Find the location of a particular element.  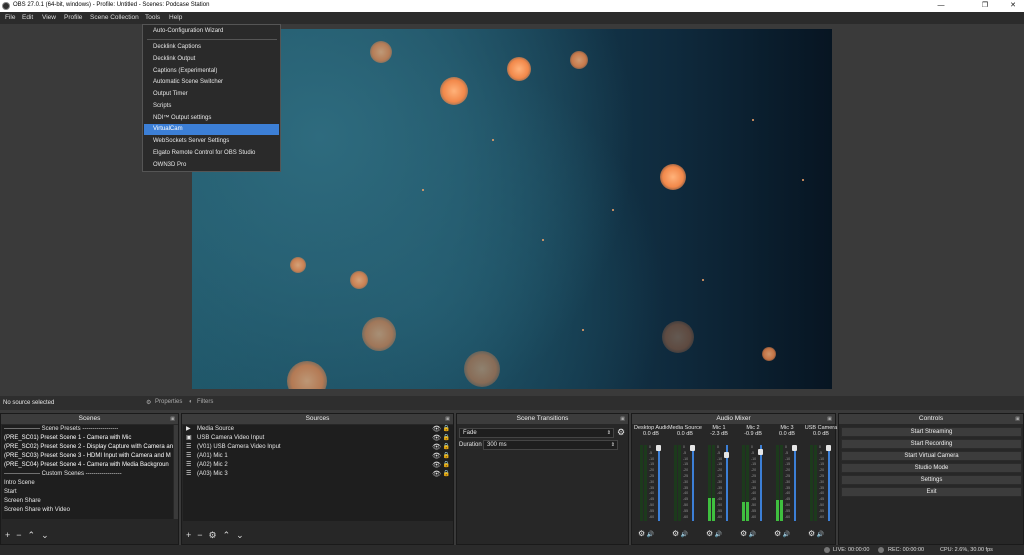

tools-item-scripts: Scripts is located at coordinates (211, 106).